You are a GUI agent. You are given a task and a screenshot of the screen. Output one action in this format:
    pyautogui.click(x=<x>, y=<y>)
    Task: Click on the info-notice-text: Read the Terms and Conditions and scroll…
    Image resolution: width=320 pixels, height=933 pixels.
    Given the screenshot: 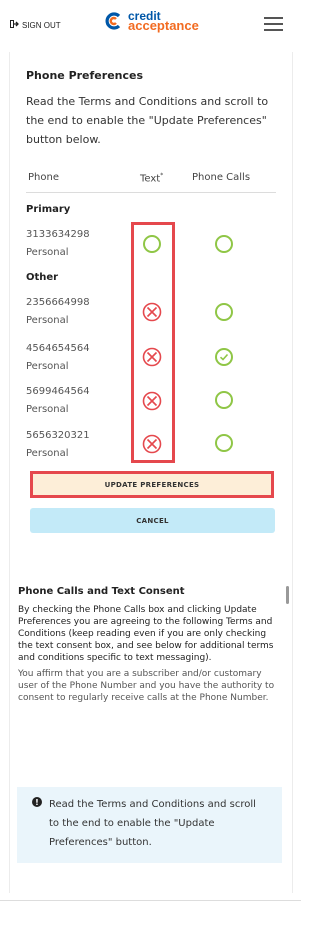 What is the action you would take?
    pyautogui.click(x=152, y=823)
    